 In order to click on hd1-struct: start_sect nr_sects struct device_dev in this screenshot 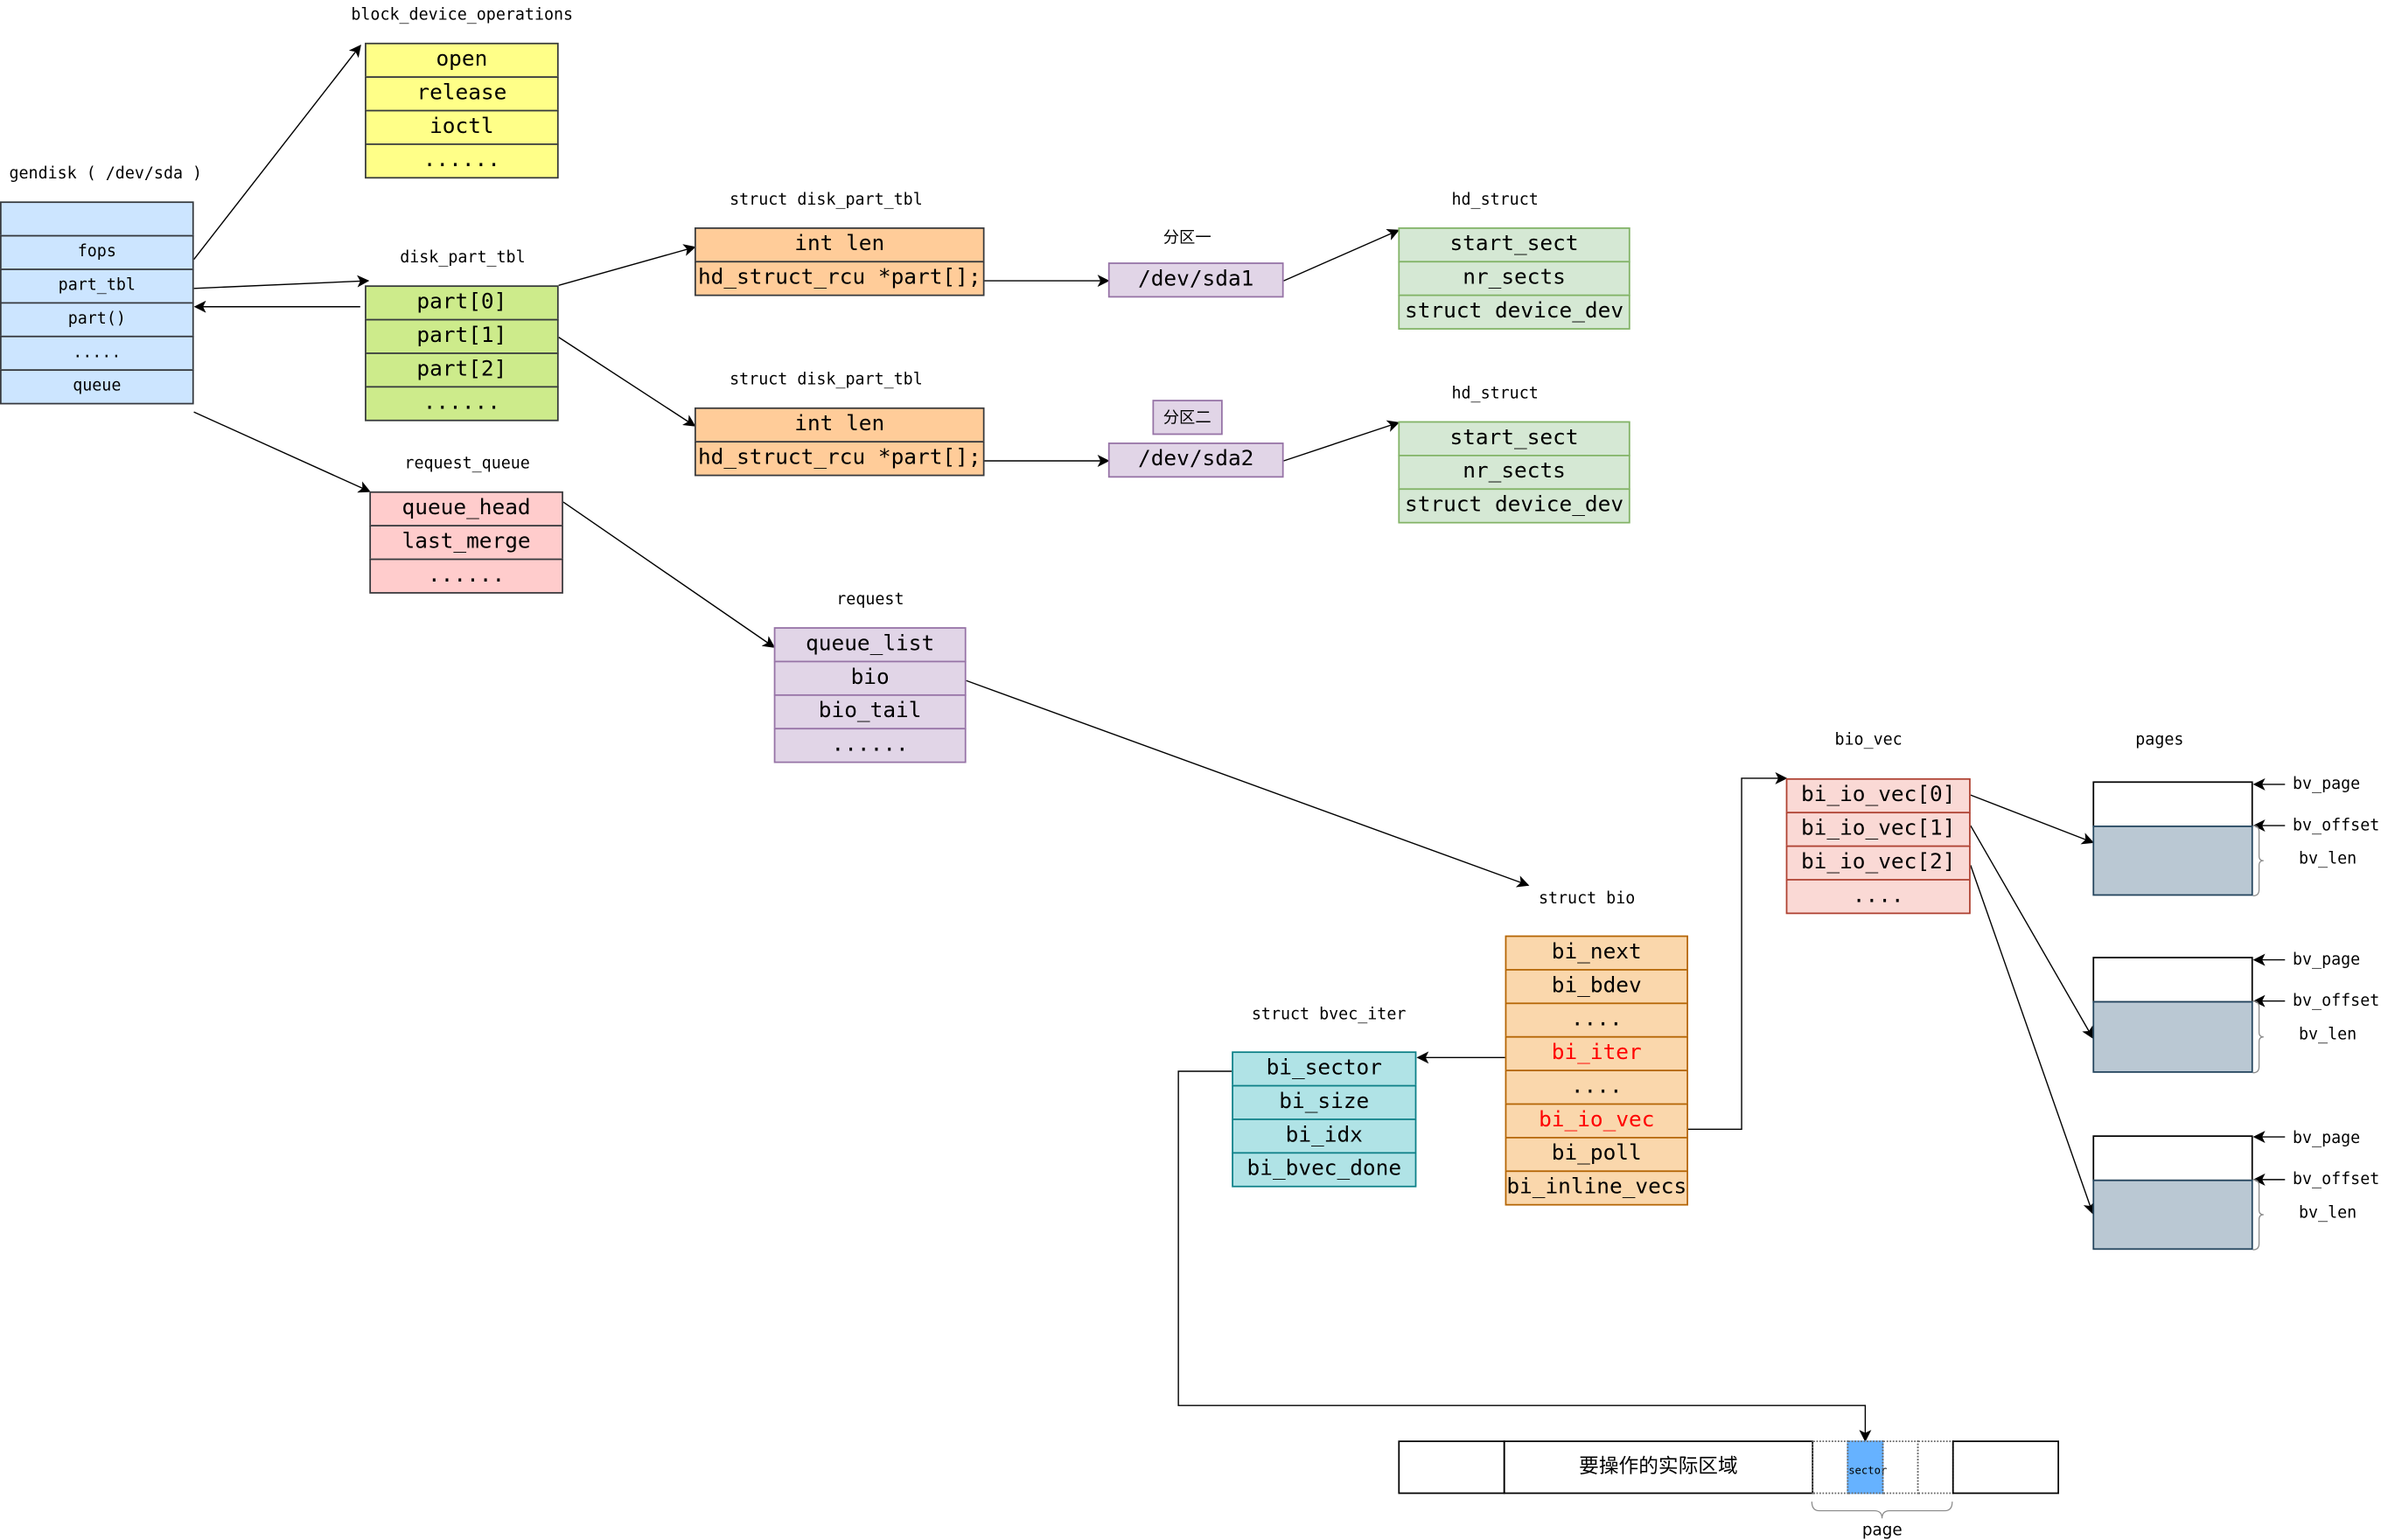, I will do `click(1514, 278)`.